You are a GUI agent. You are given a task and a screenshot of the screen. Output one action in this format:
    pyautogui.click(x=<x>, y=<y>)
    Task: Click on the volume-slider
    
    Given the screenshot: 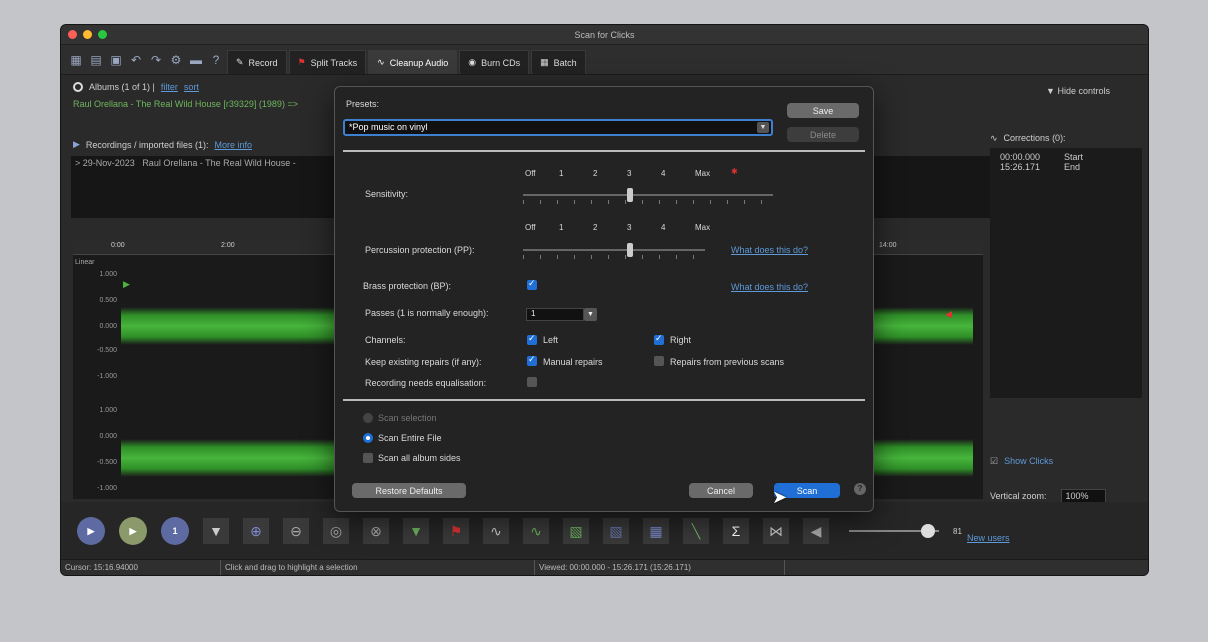 What is the action you would take?
    pyautogui.click(x=894, y=531)
    